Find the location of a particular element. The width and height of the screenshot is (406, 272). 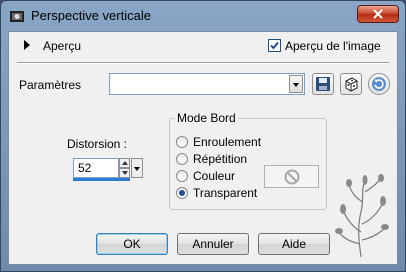

image-preview-label: Aperçu de l'image is located at coordinates (333, 46).